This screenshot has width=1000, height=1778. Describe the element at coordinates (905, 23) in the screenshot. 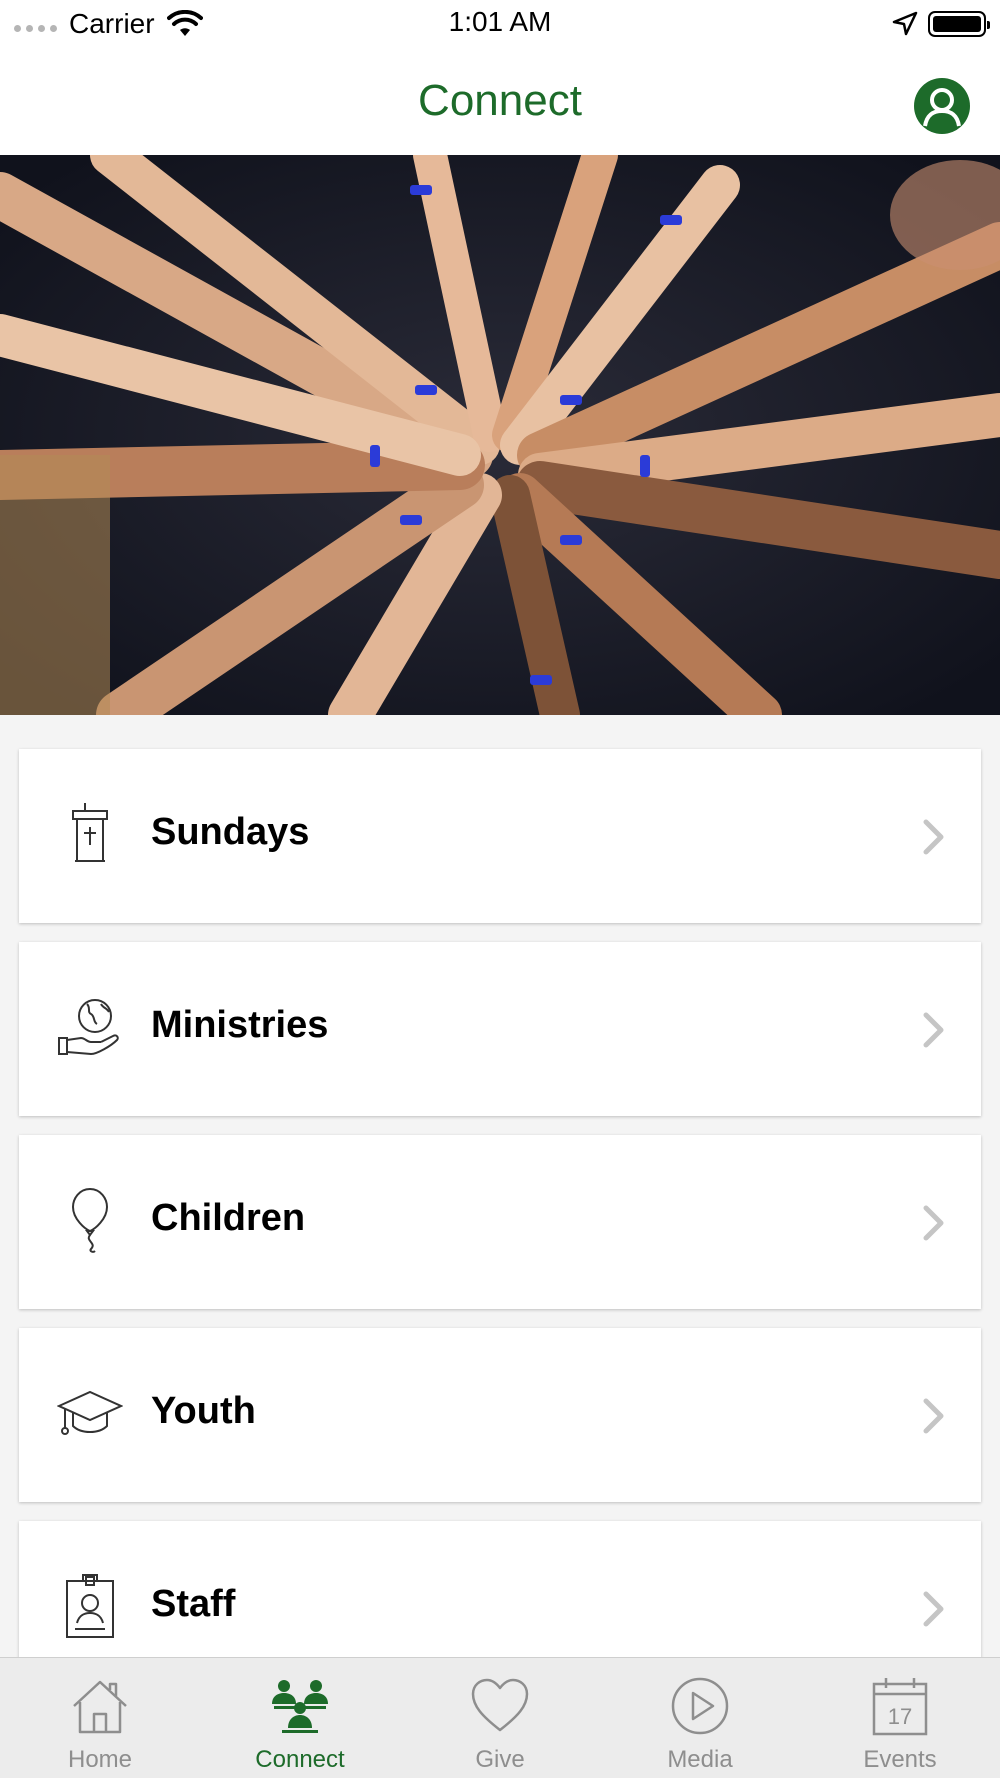

I see `location-arrow-icon` at that location.